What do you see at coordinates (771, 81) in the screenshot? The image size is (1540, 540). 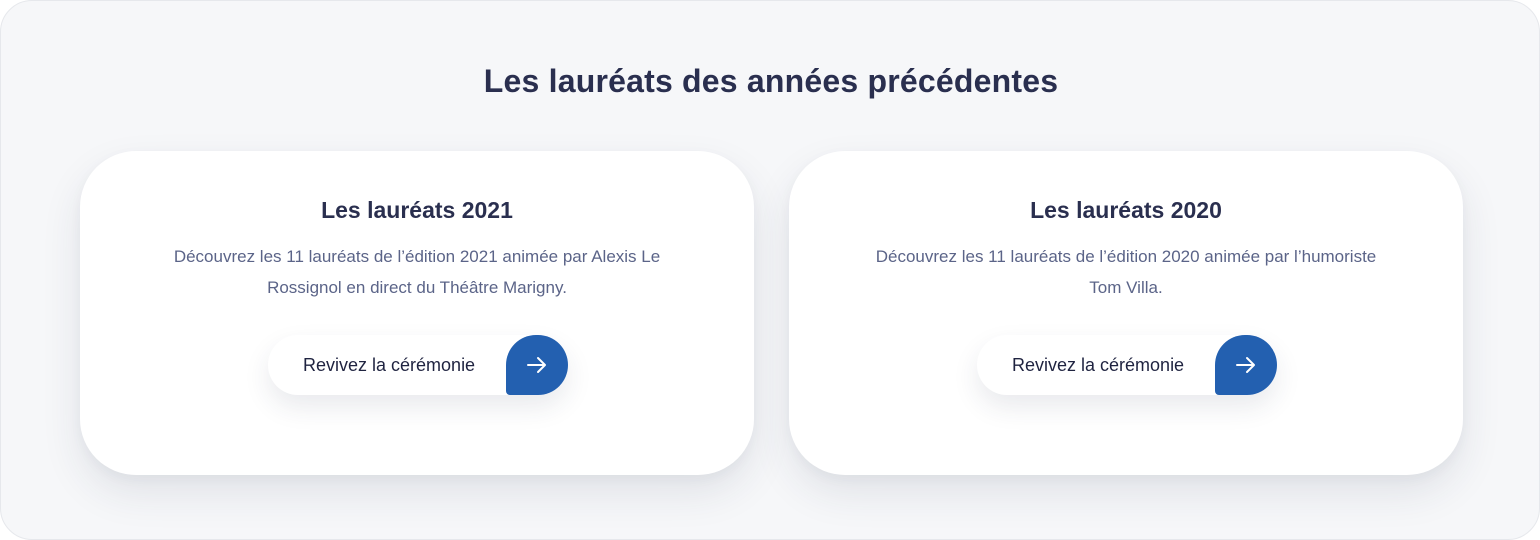 I see `section-title: Les lauréats des années précédentes` at bounding box center [771, 81].